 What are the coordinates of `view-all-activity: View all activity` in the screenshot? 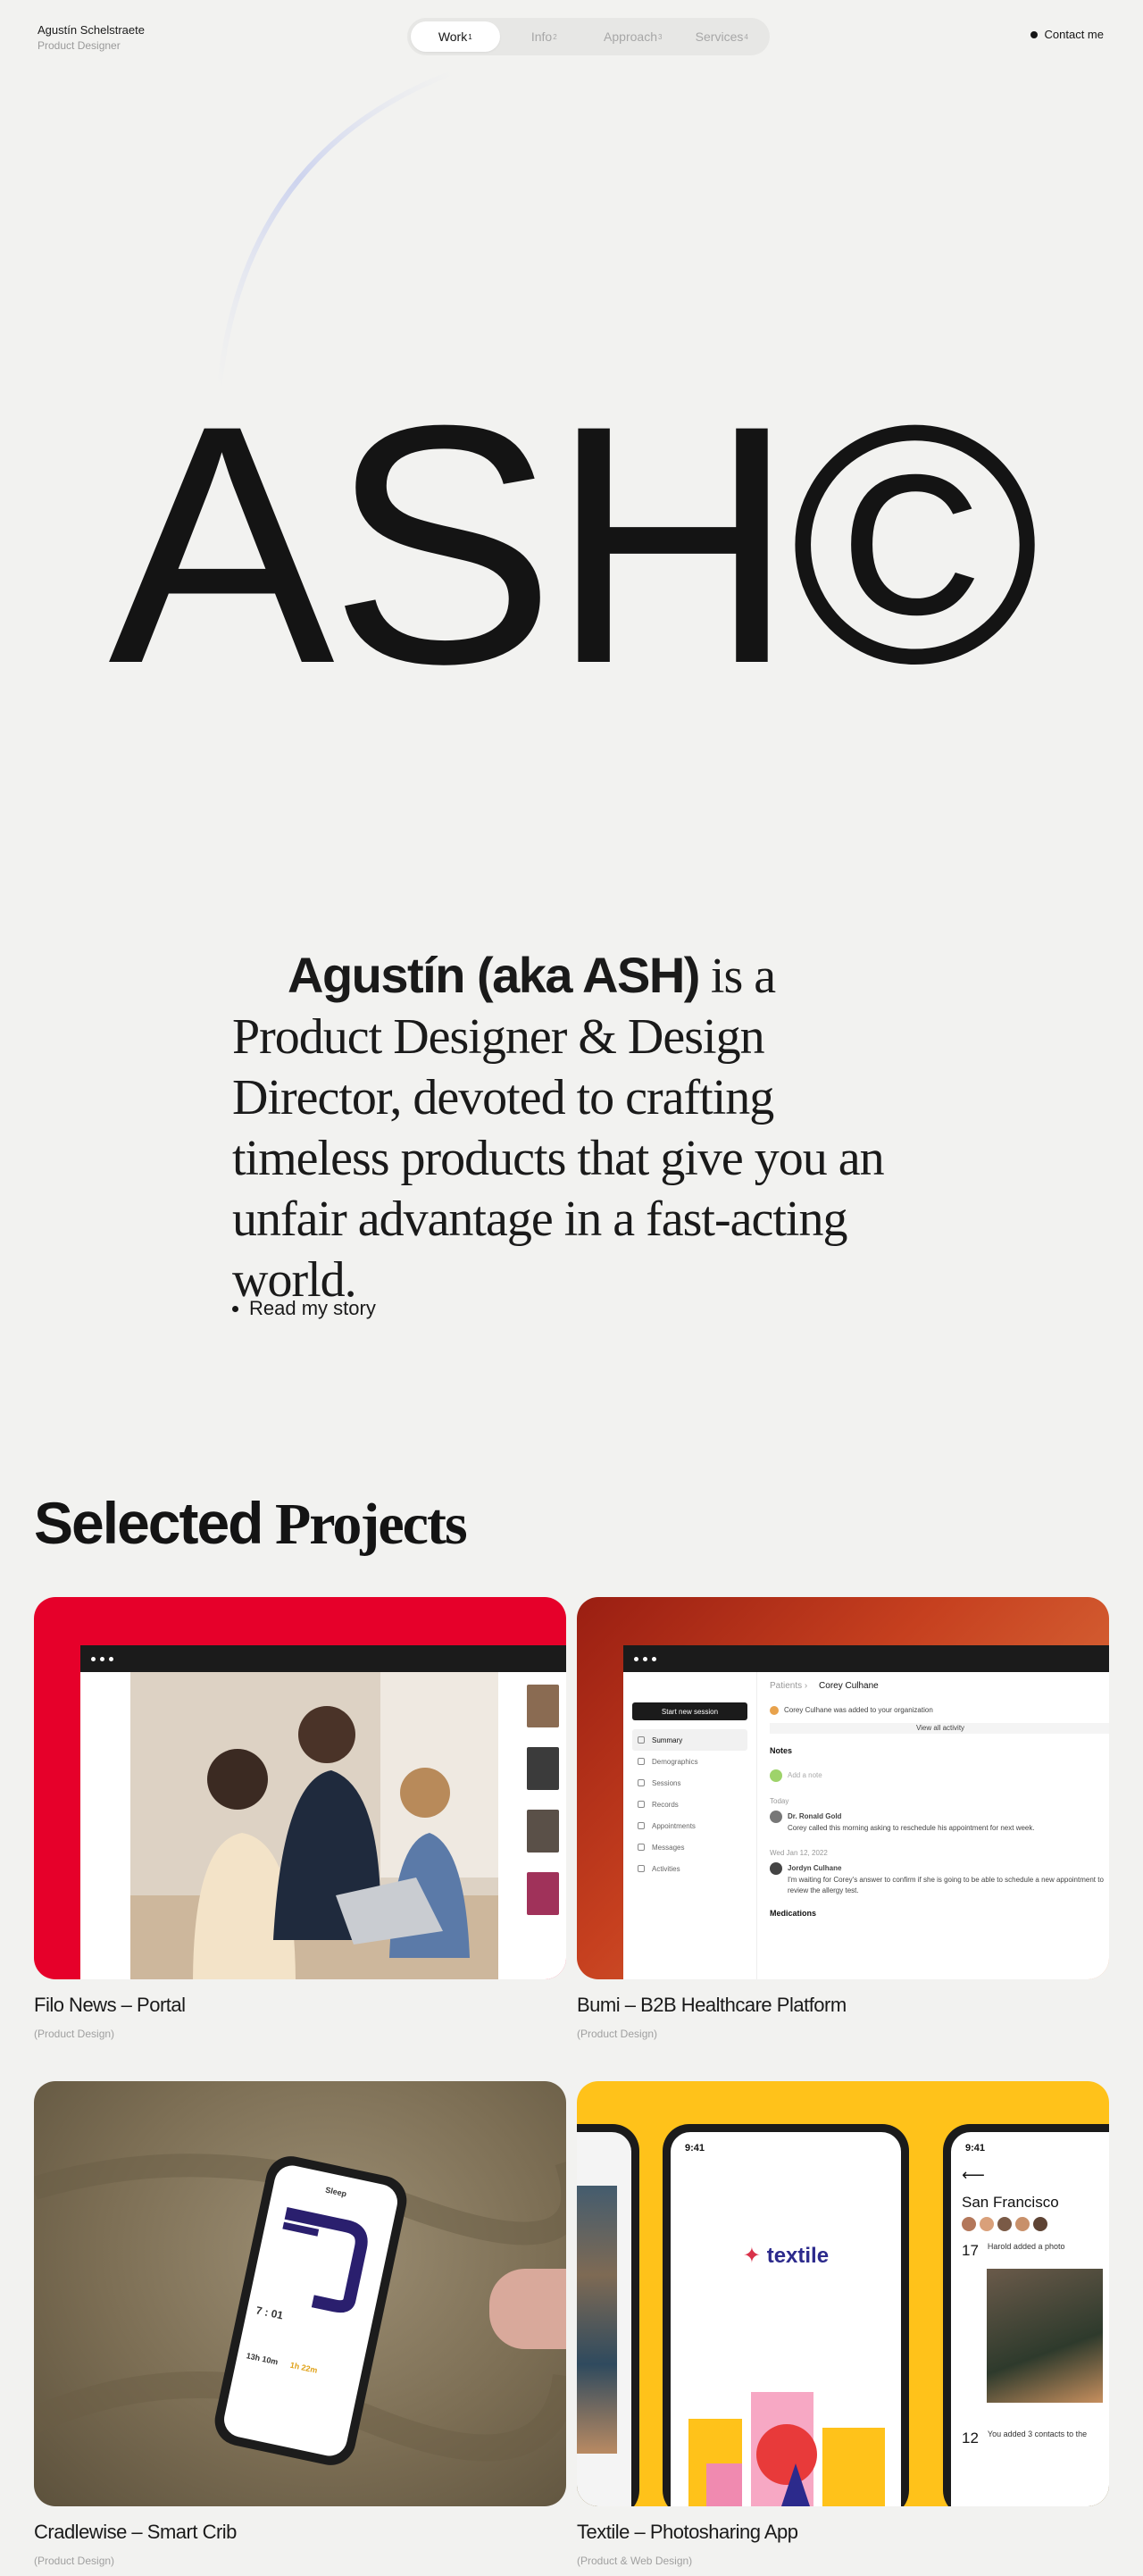 It's located at (939, 1729).